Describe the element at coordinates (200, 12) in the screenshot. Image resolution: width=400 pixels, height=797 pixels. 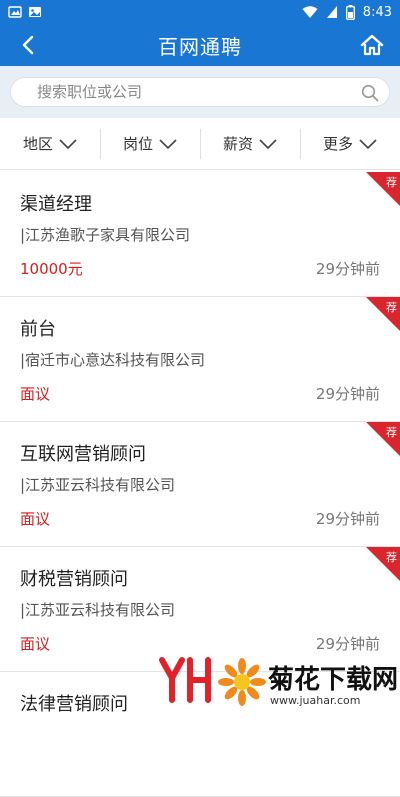
I see `status-bar: 8:43` at that location.